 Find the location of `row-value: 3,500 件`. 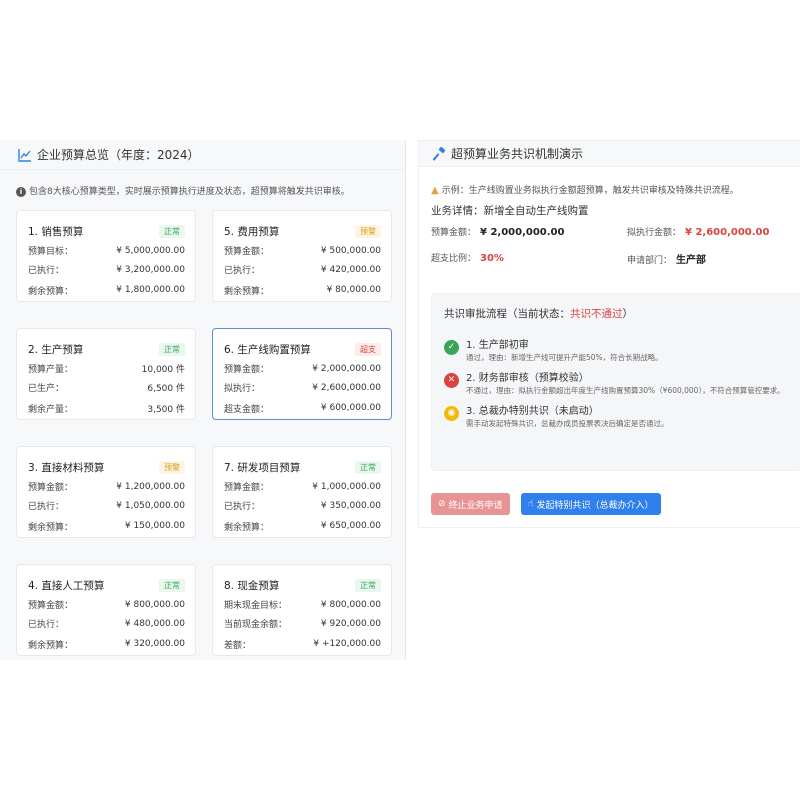

row-value: 3,500 件 is located at coordinates (166, 409).